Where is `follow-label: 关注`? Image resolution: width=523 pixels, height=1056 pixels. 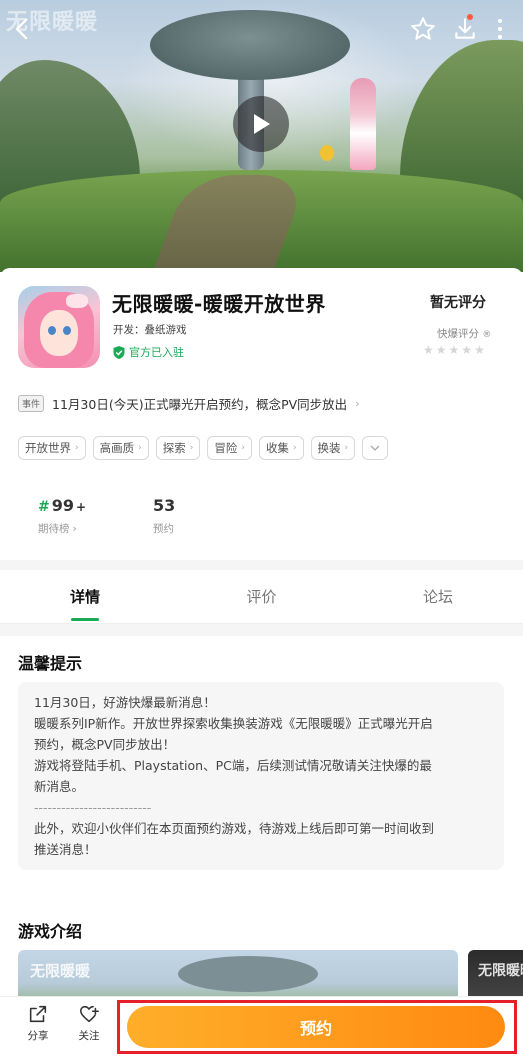
follow-label: 关注 is located at coordinates (89, 1036).